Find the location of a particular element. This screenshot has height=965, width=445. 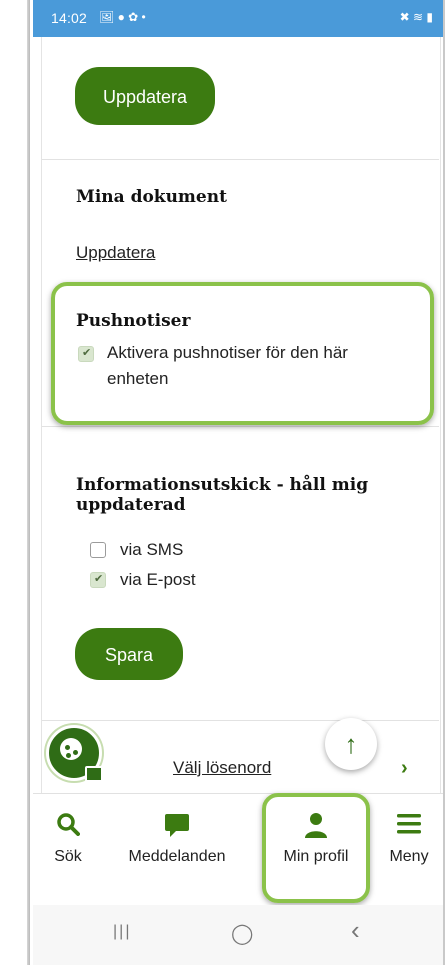

frame-edge is located at coordinates (15, 482).